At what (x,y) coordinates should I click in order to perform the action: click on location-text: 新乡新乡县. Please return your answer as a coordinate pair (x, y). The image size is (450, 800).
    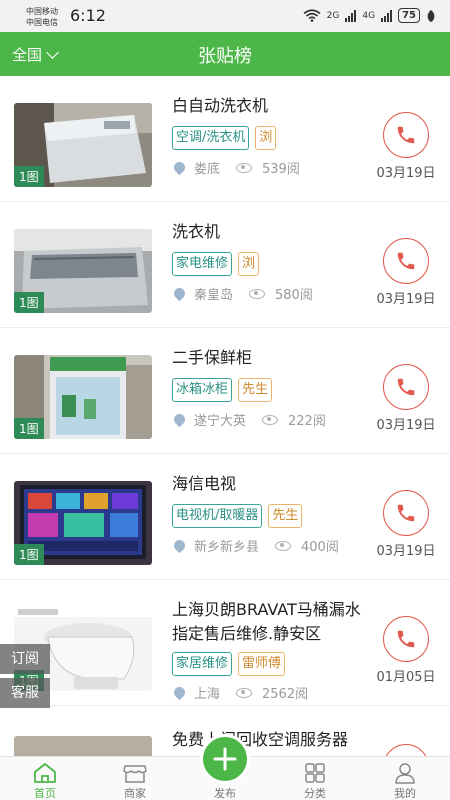
    Looking at the image, I should click on (227, 547).